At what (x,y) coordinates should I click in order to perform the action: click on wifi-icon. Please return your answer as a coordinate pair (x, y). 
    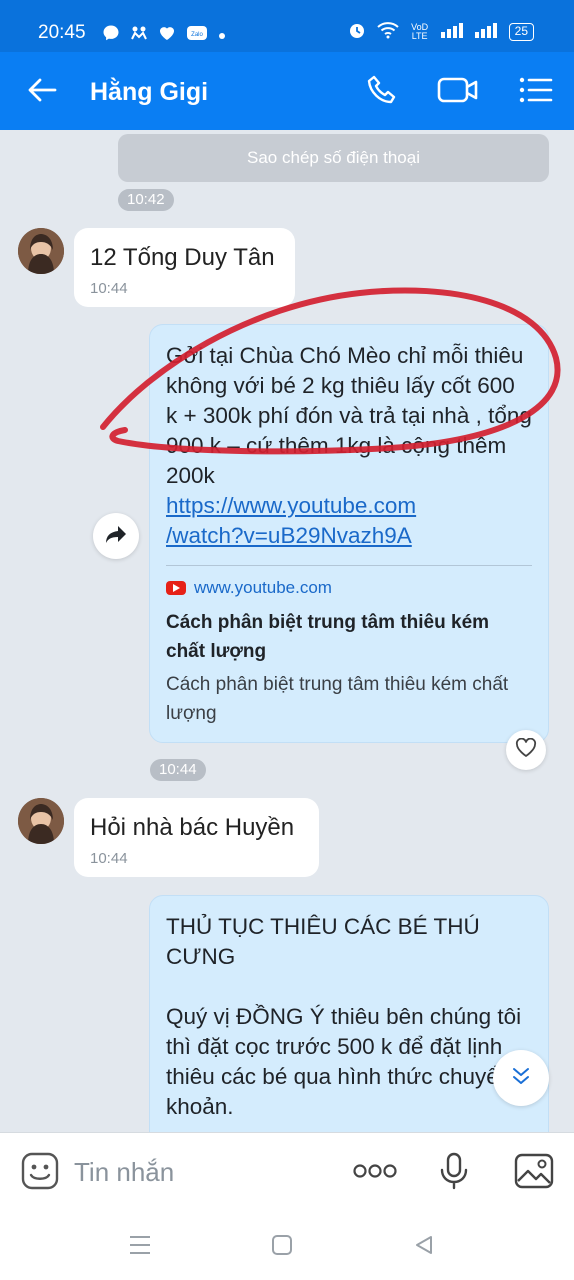
    Looking at the image, I should click on (387, 31).